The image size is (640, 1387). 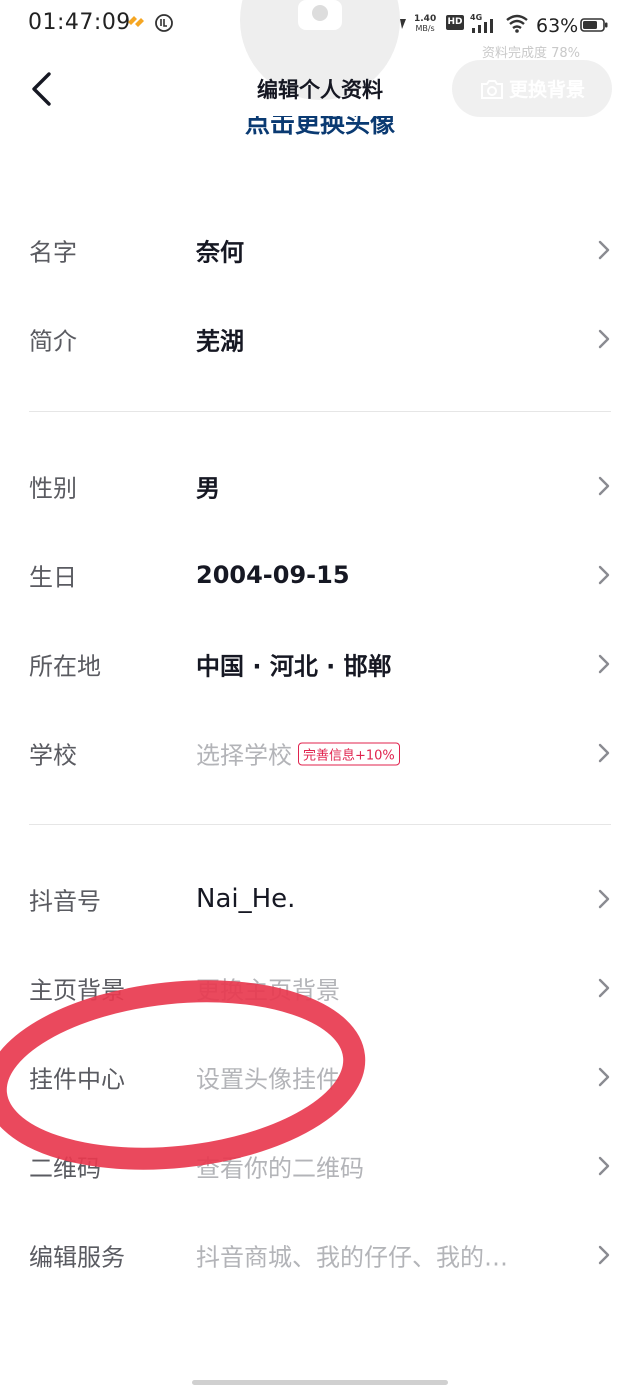 I want to click on row-value: 男, so click(x=208, y=488).